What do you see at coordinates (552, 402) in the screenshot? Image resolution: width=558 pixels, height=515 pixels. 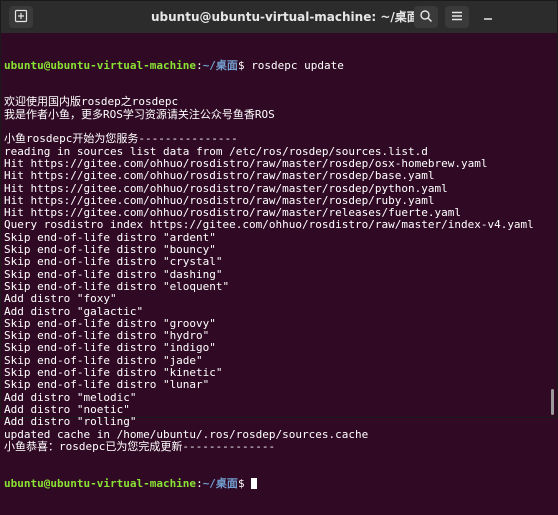 I see `scrollbar` at bounding box center [552, 402].